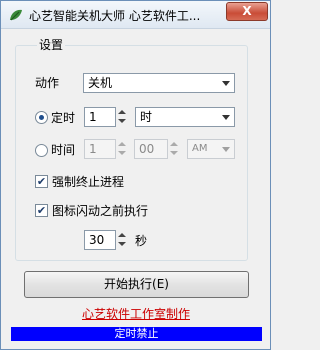 This screenshot has width=320, height=350. I want to click on time-radio, so click(41, 150).